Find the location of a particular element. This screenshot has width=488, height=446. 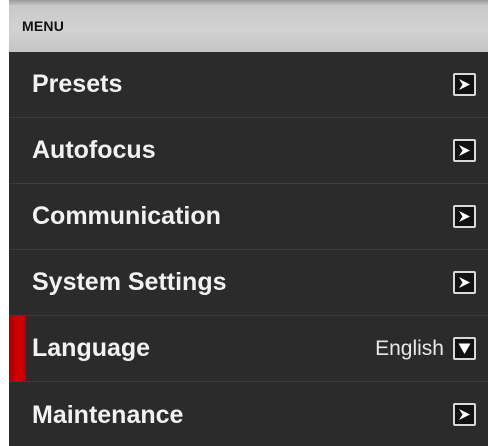

menu-item-label: Communication is located at coordinates (126, 216).